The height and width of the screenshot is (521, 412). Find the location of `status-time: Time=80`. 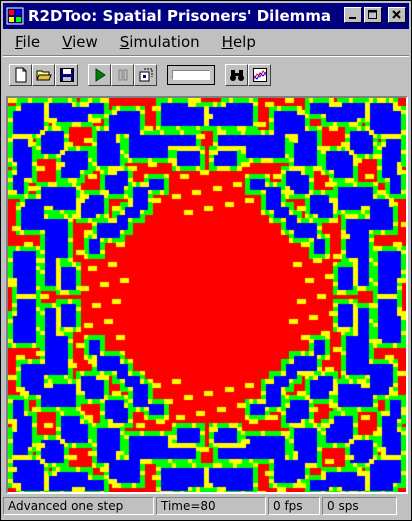

status-time: Time=80 is located at coordinates (211, 506).